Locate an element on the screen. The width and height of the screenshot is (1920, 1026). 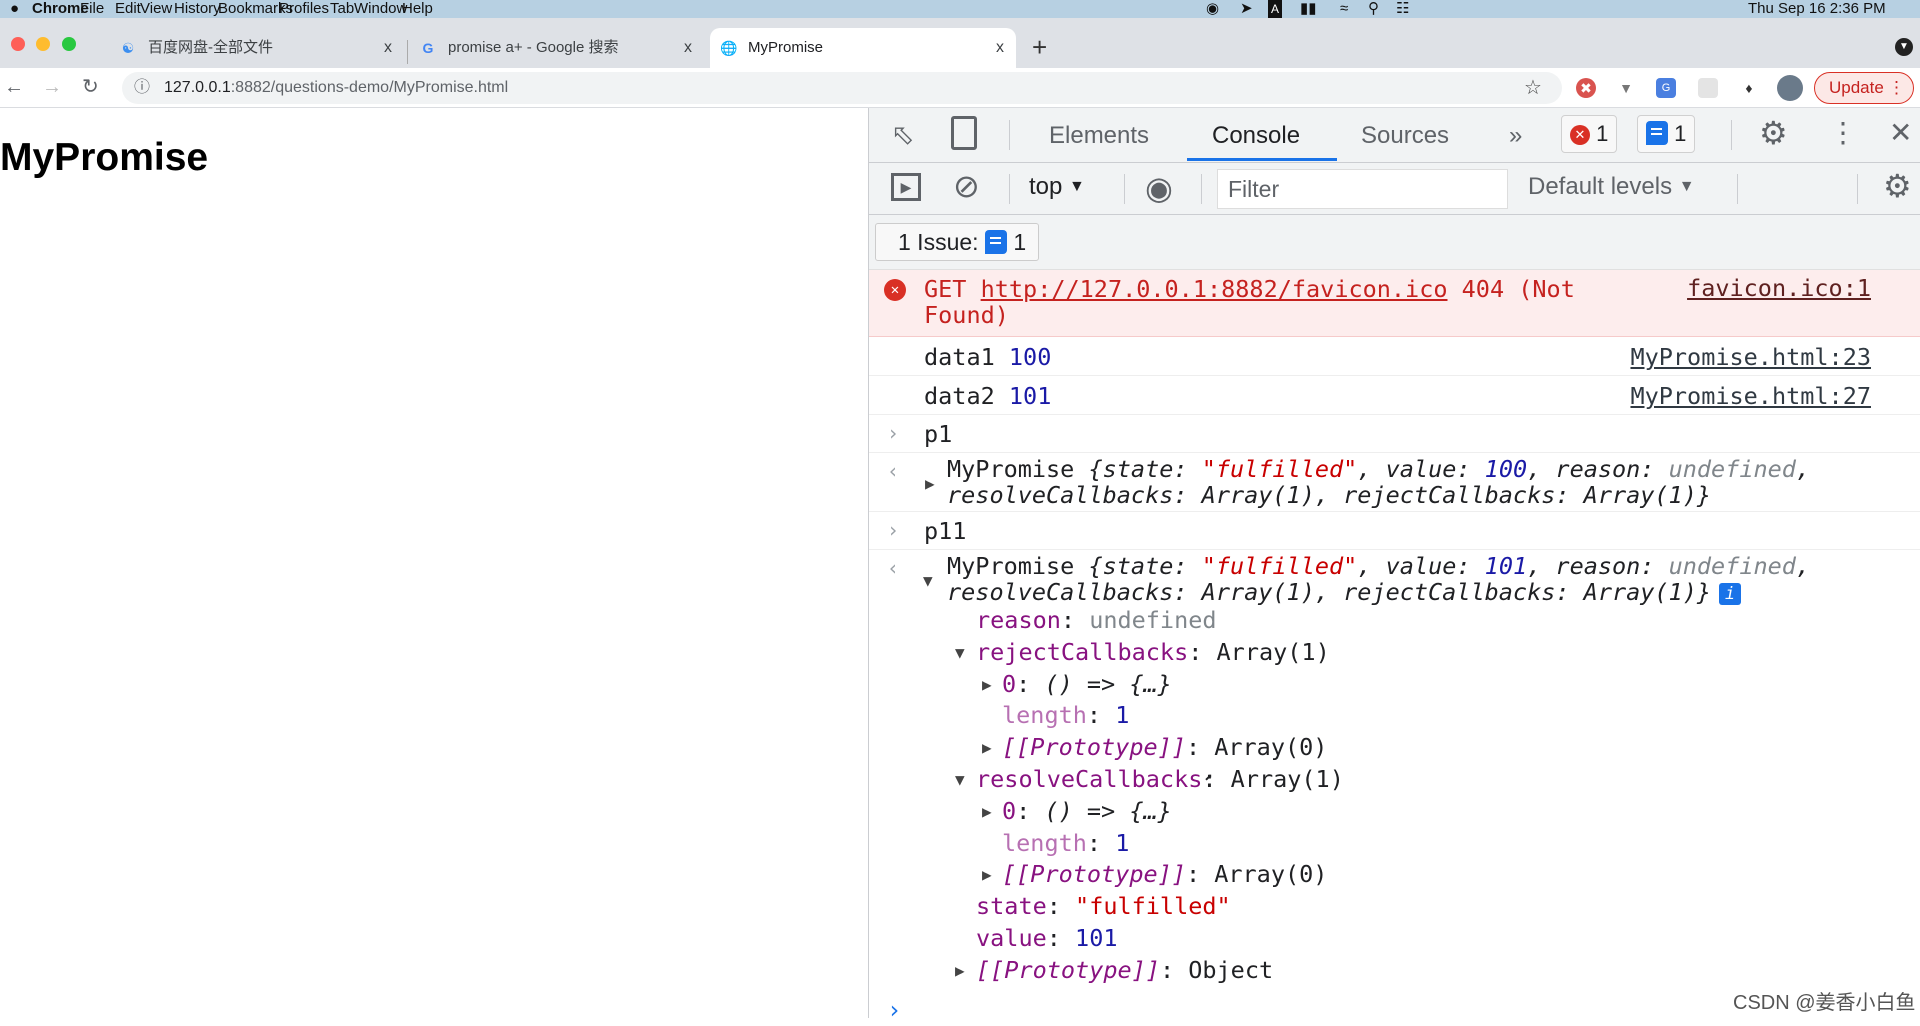
menu-edit: Edit is located at coordinates (128, 9).